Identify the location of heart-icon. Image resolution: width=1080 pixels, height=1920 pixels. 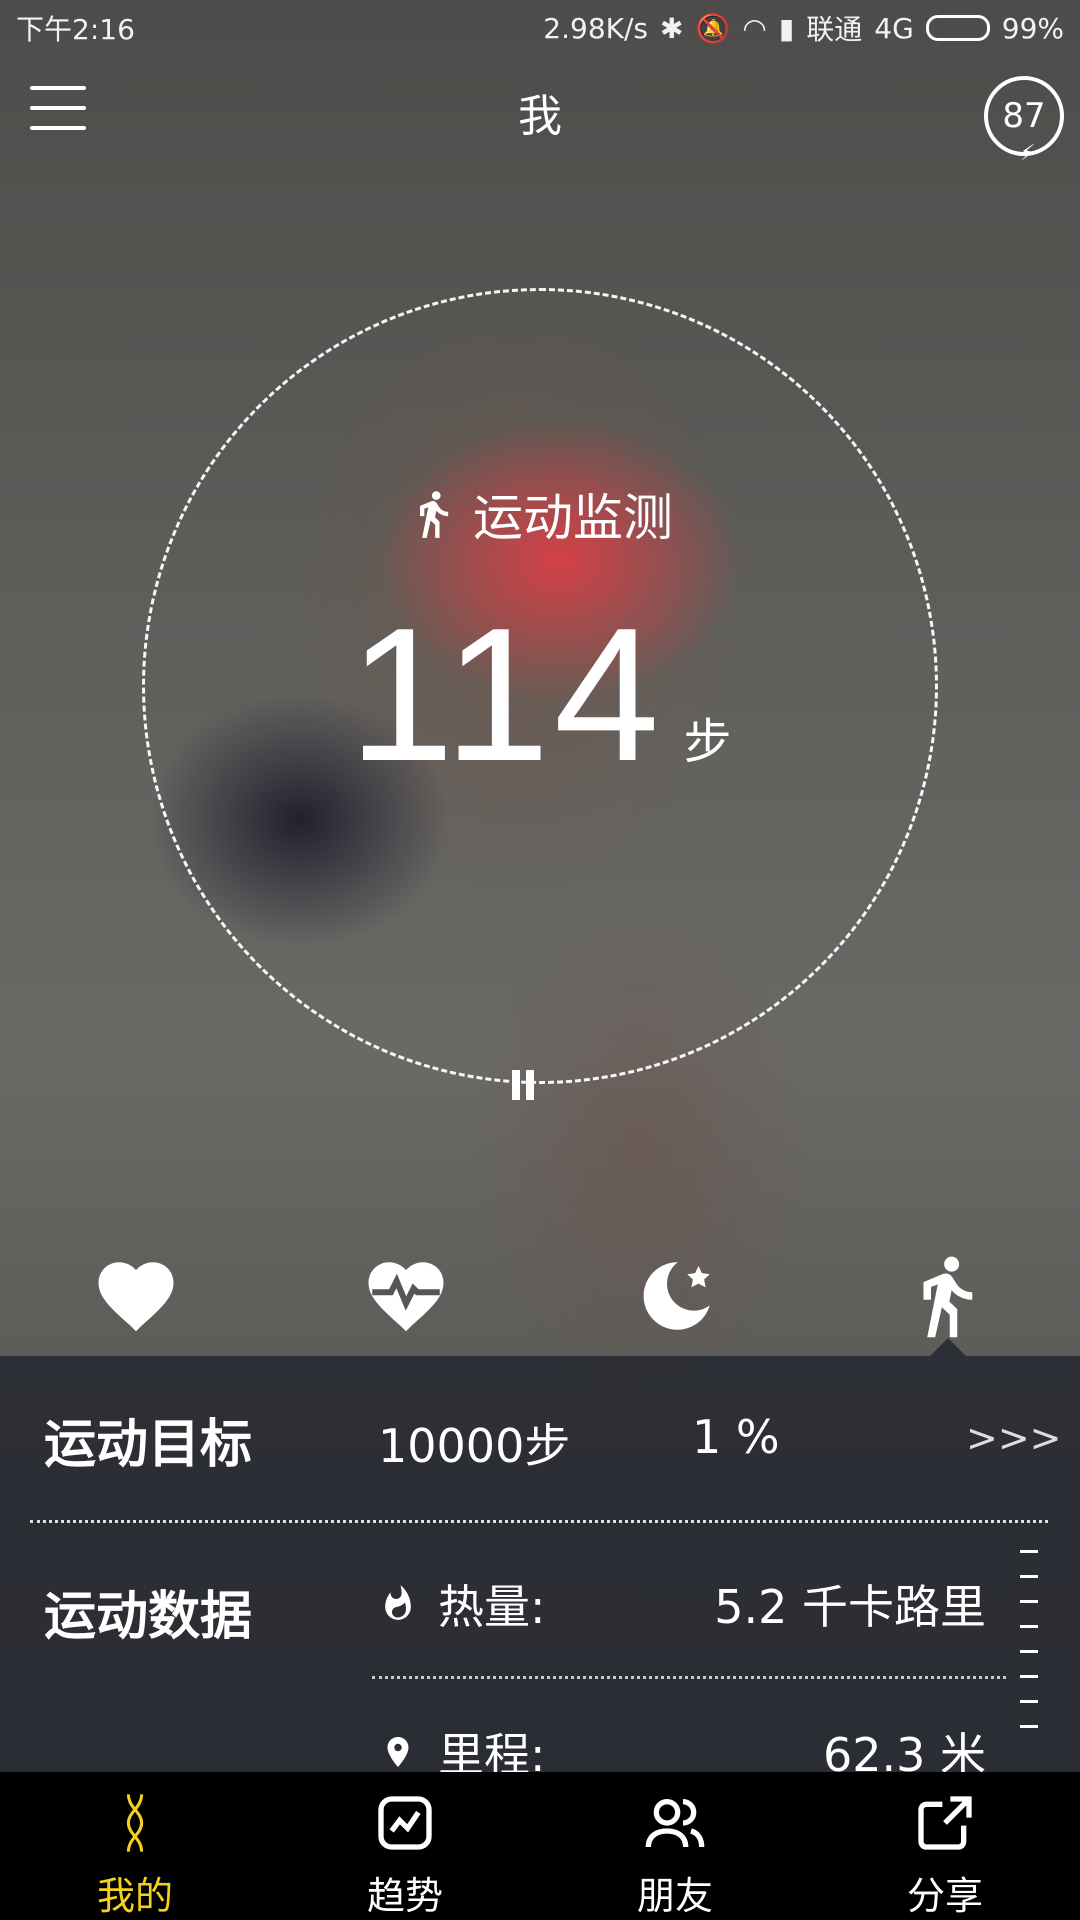
(136, 1296).